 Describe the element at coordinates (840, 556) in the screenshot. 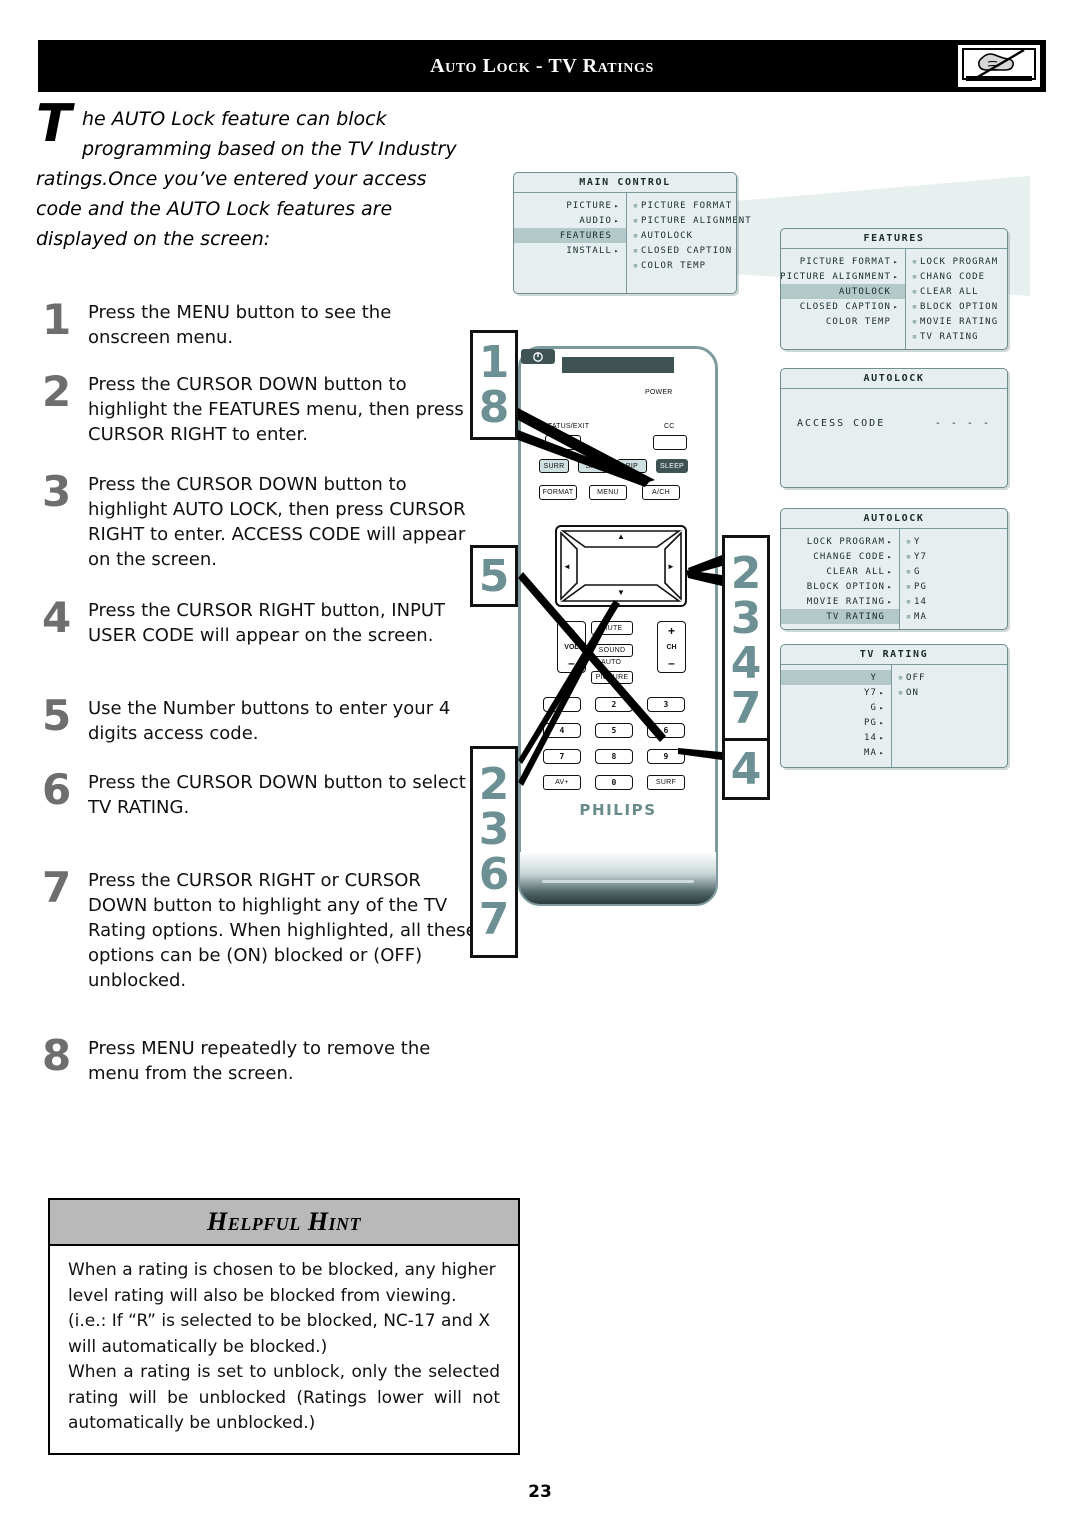

I see `menu-item-change-code: CHANGE CODE ▸` at that location.